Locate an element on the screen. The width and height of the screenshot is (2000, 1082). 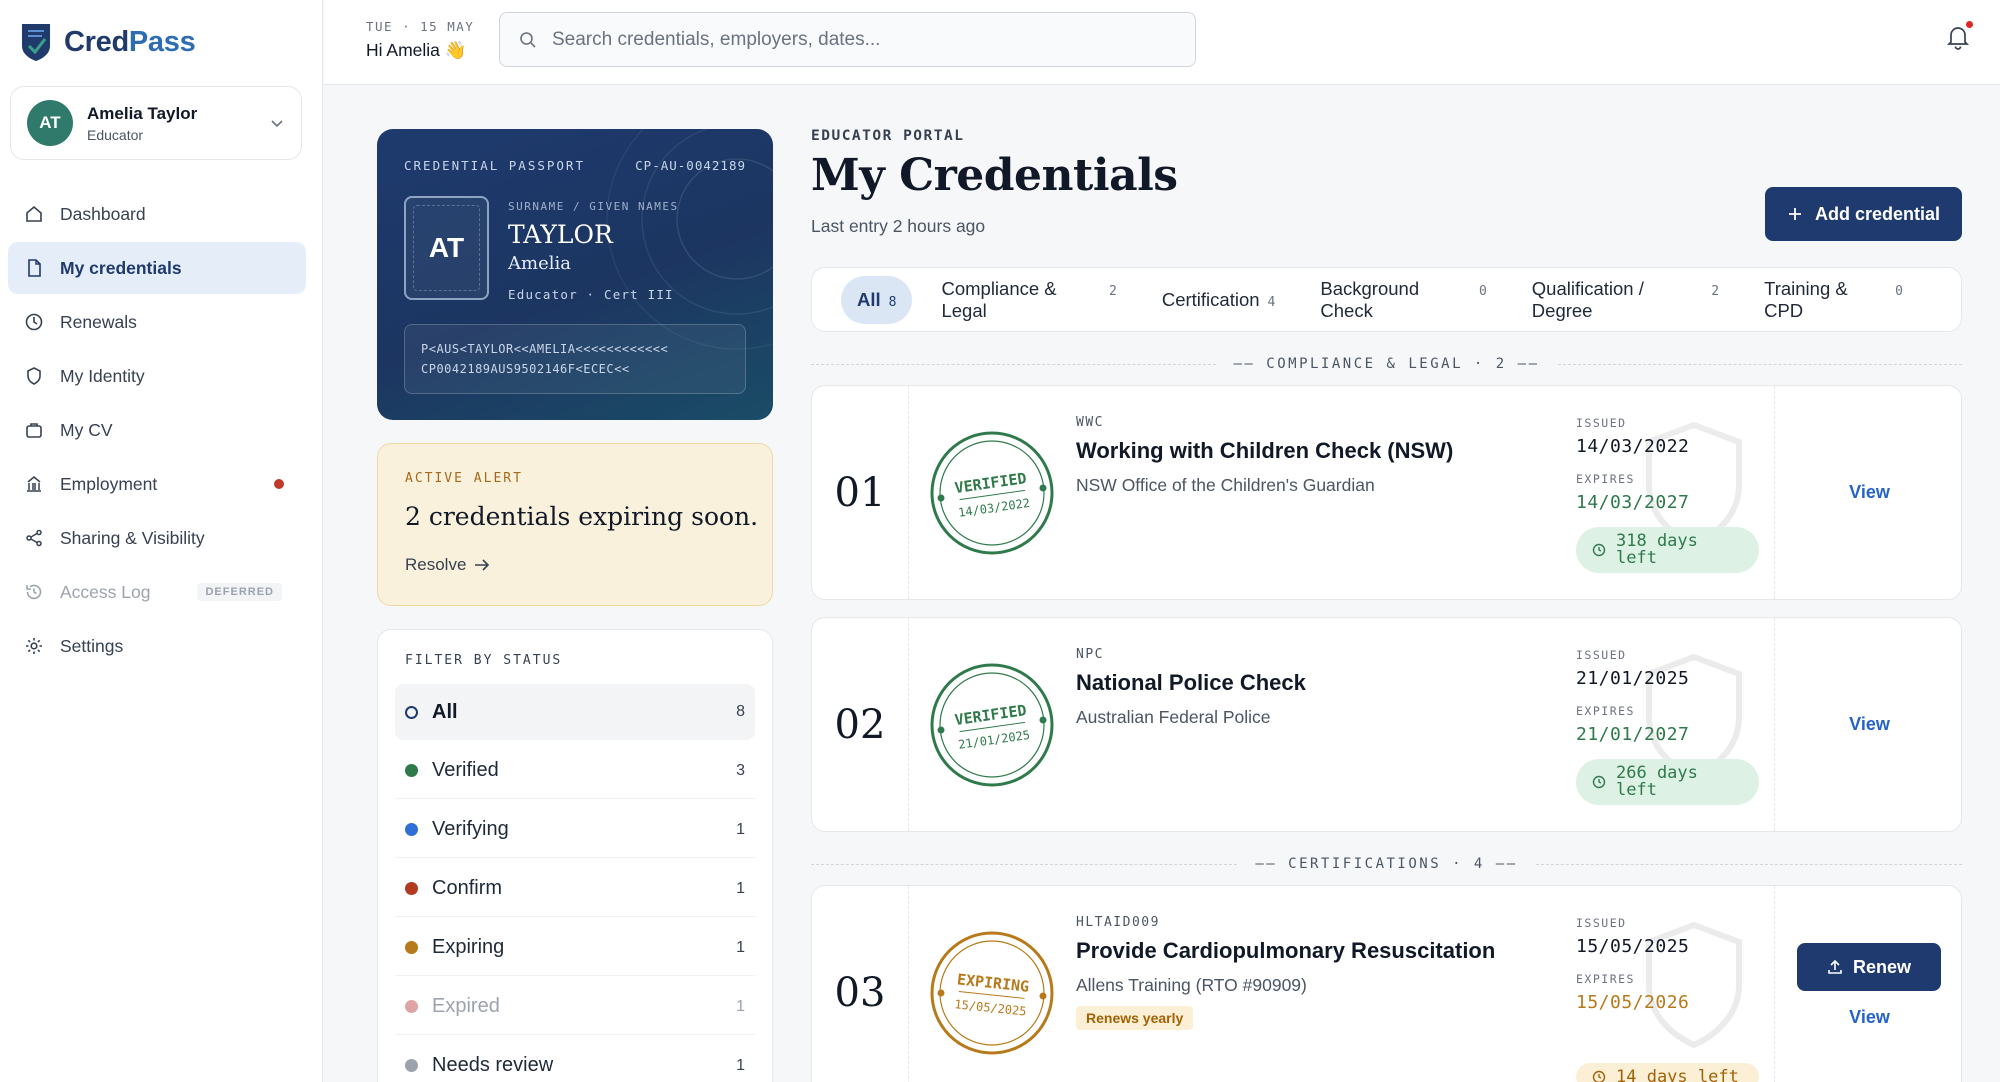
passport-id: CP-AU-0042189 is located at coordinates (690, 165).